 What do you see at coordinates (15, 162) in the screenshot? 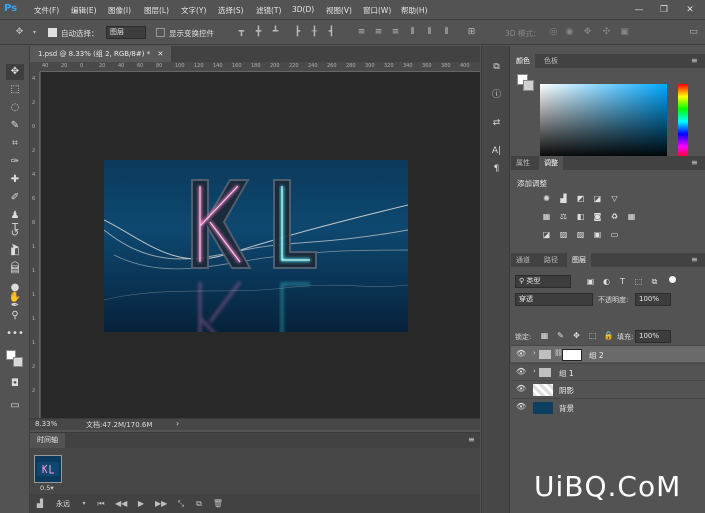
I see `eyedropper-tool-icon: ✑` at bounding box center [15, 162].